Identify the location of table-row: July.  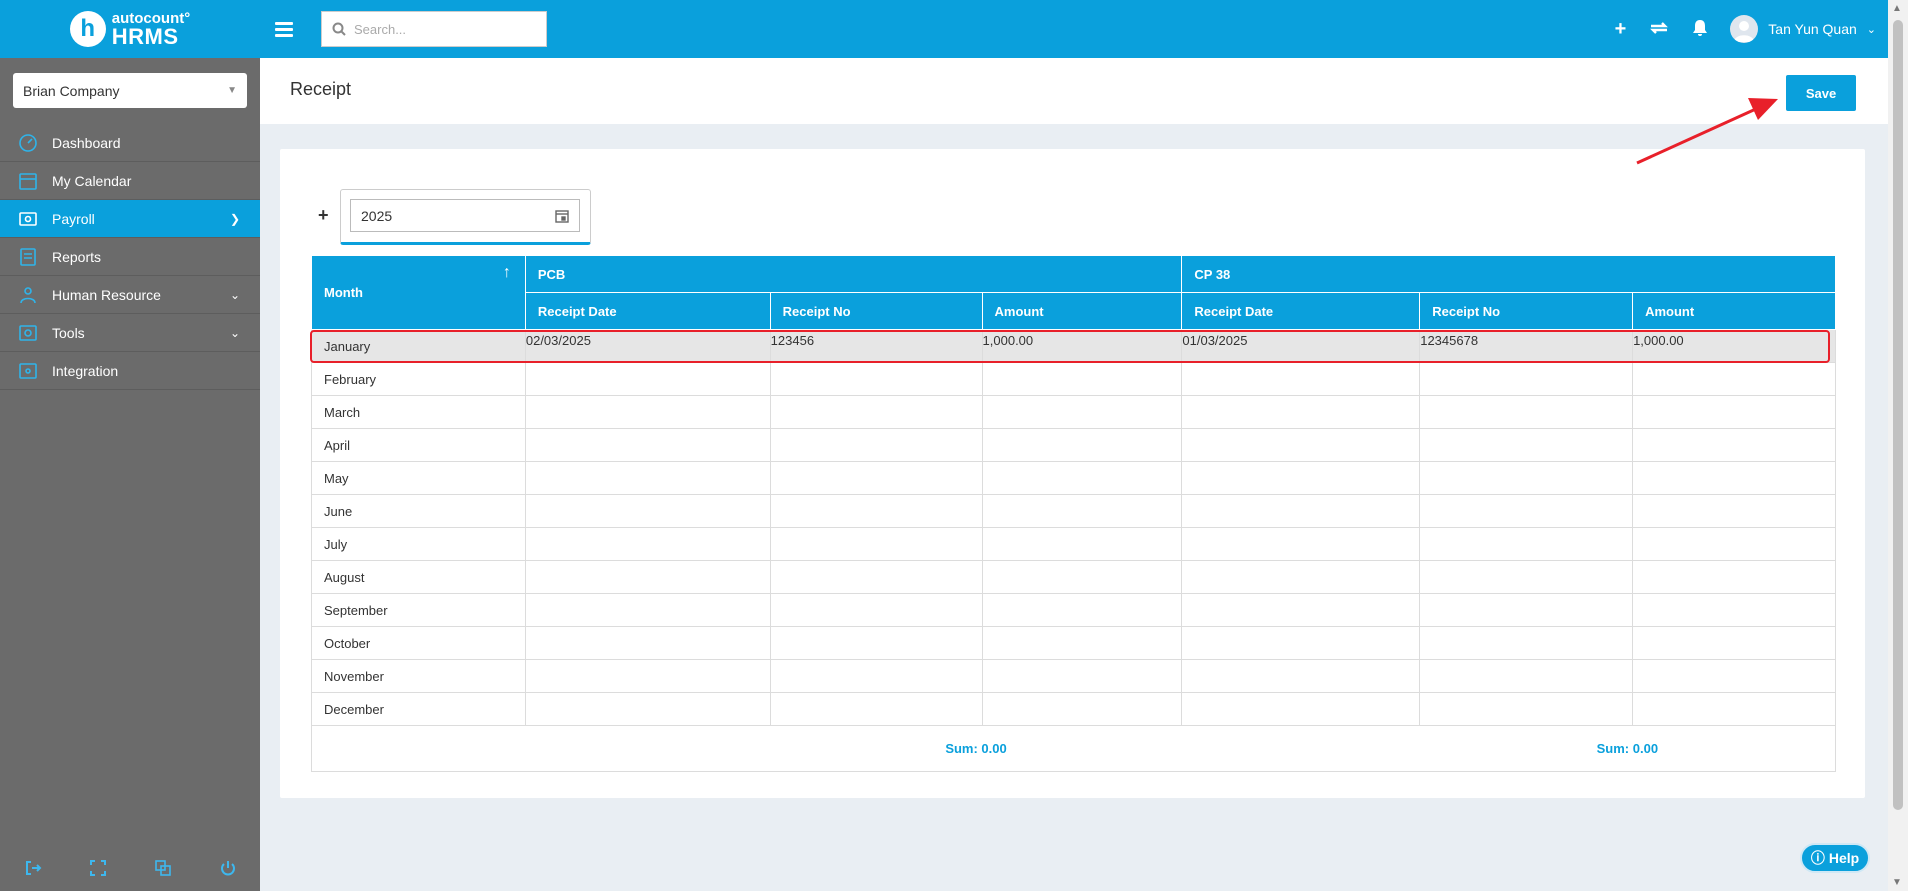
(1073, 544).